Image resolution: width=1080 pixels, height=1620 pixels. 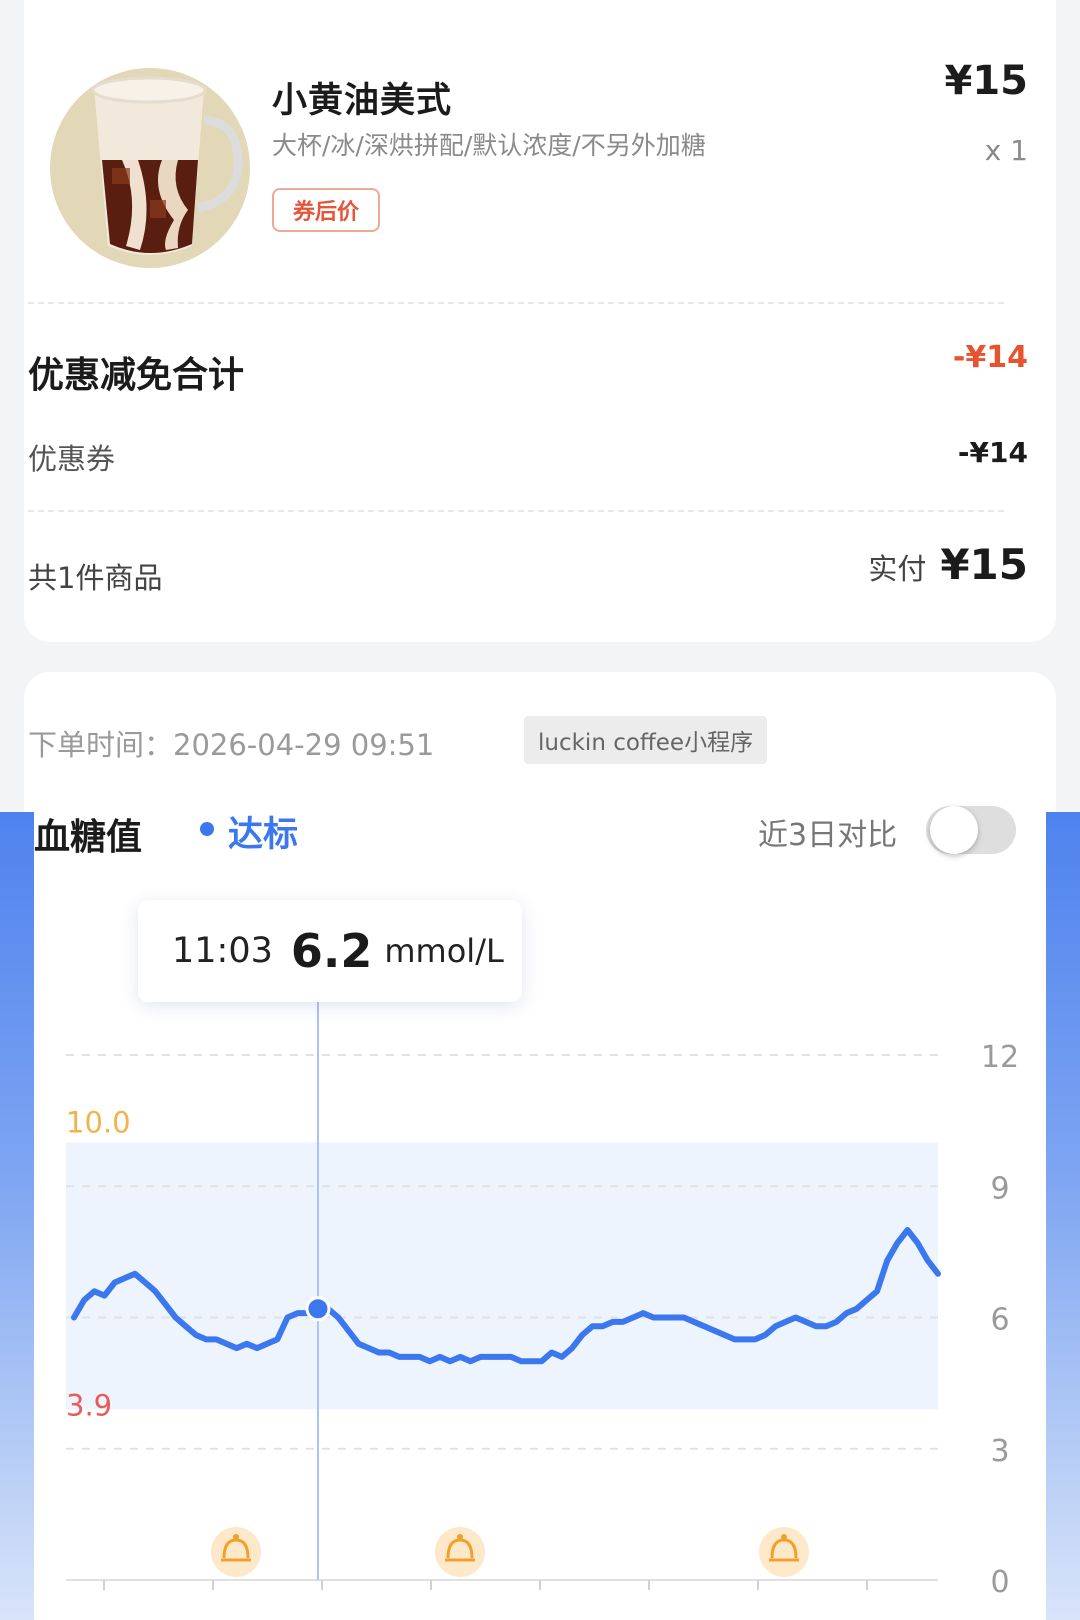 What do you see at coordinates (999, 1582) in the screenshot?
I see `y-tick-label: 0` at bounding box center [999, 1582].